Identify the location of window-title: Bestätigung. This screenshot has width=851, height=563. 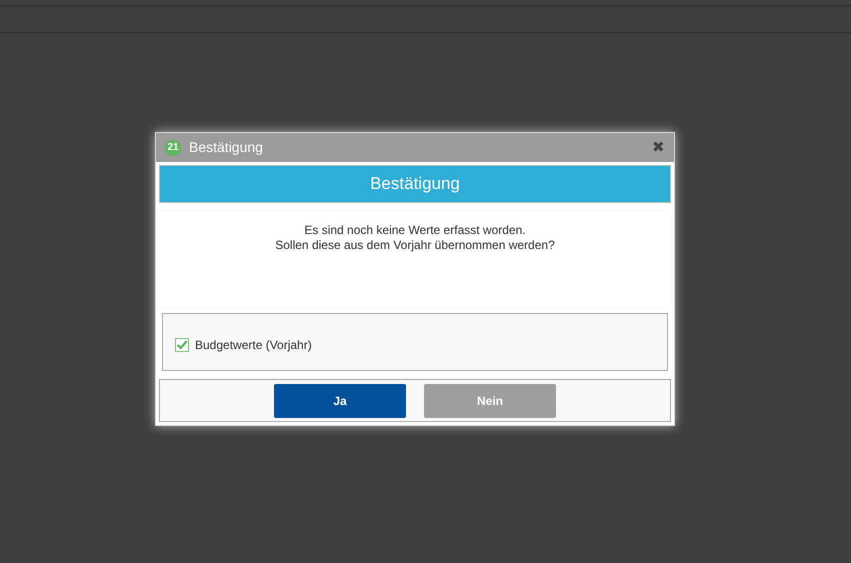
(226, 147).